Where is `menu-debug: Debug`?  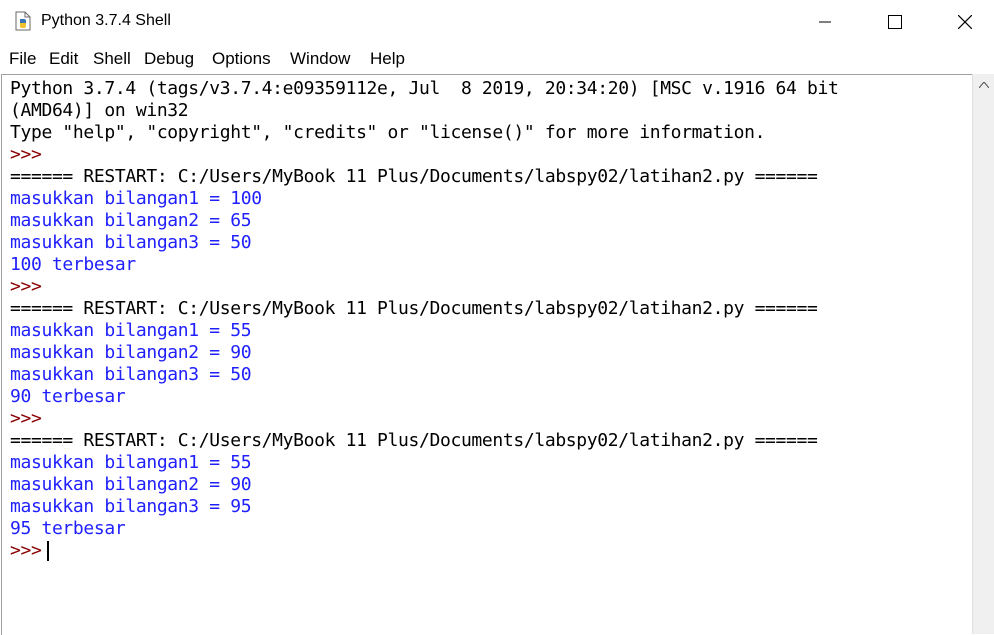
menu-debug: Debug is located at coordinates (169, 59).